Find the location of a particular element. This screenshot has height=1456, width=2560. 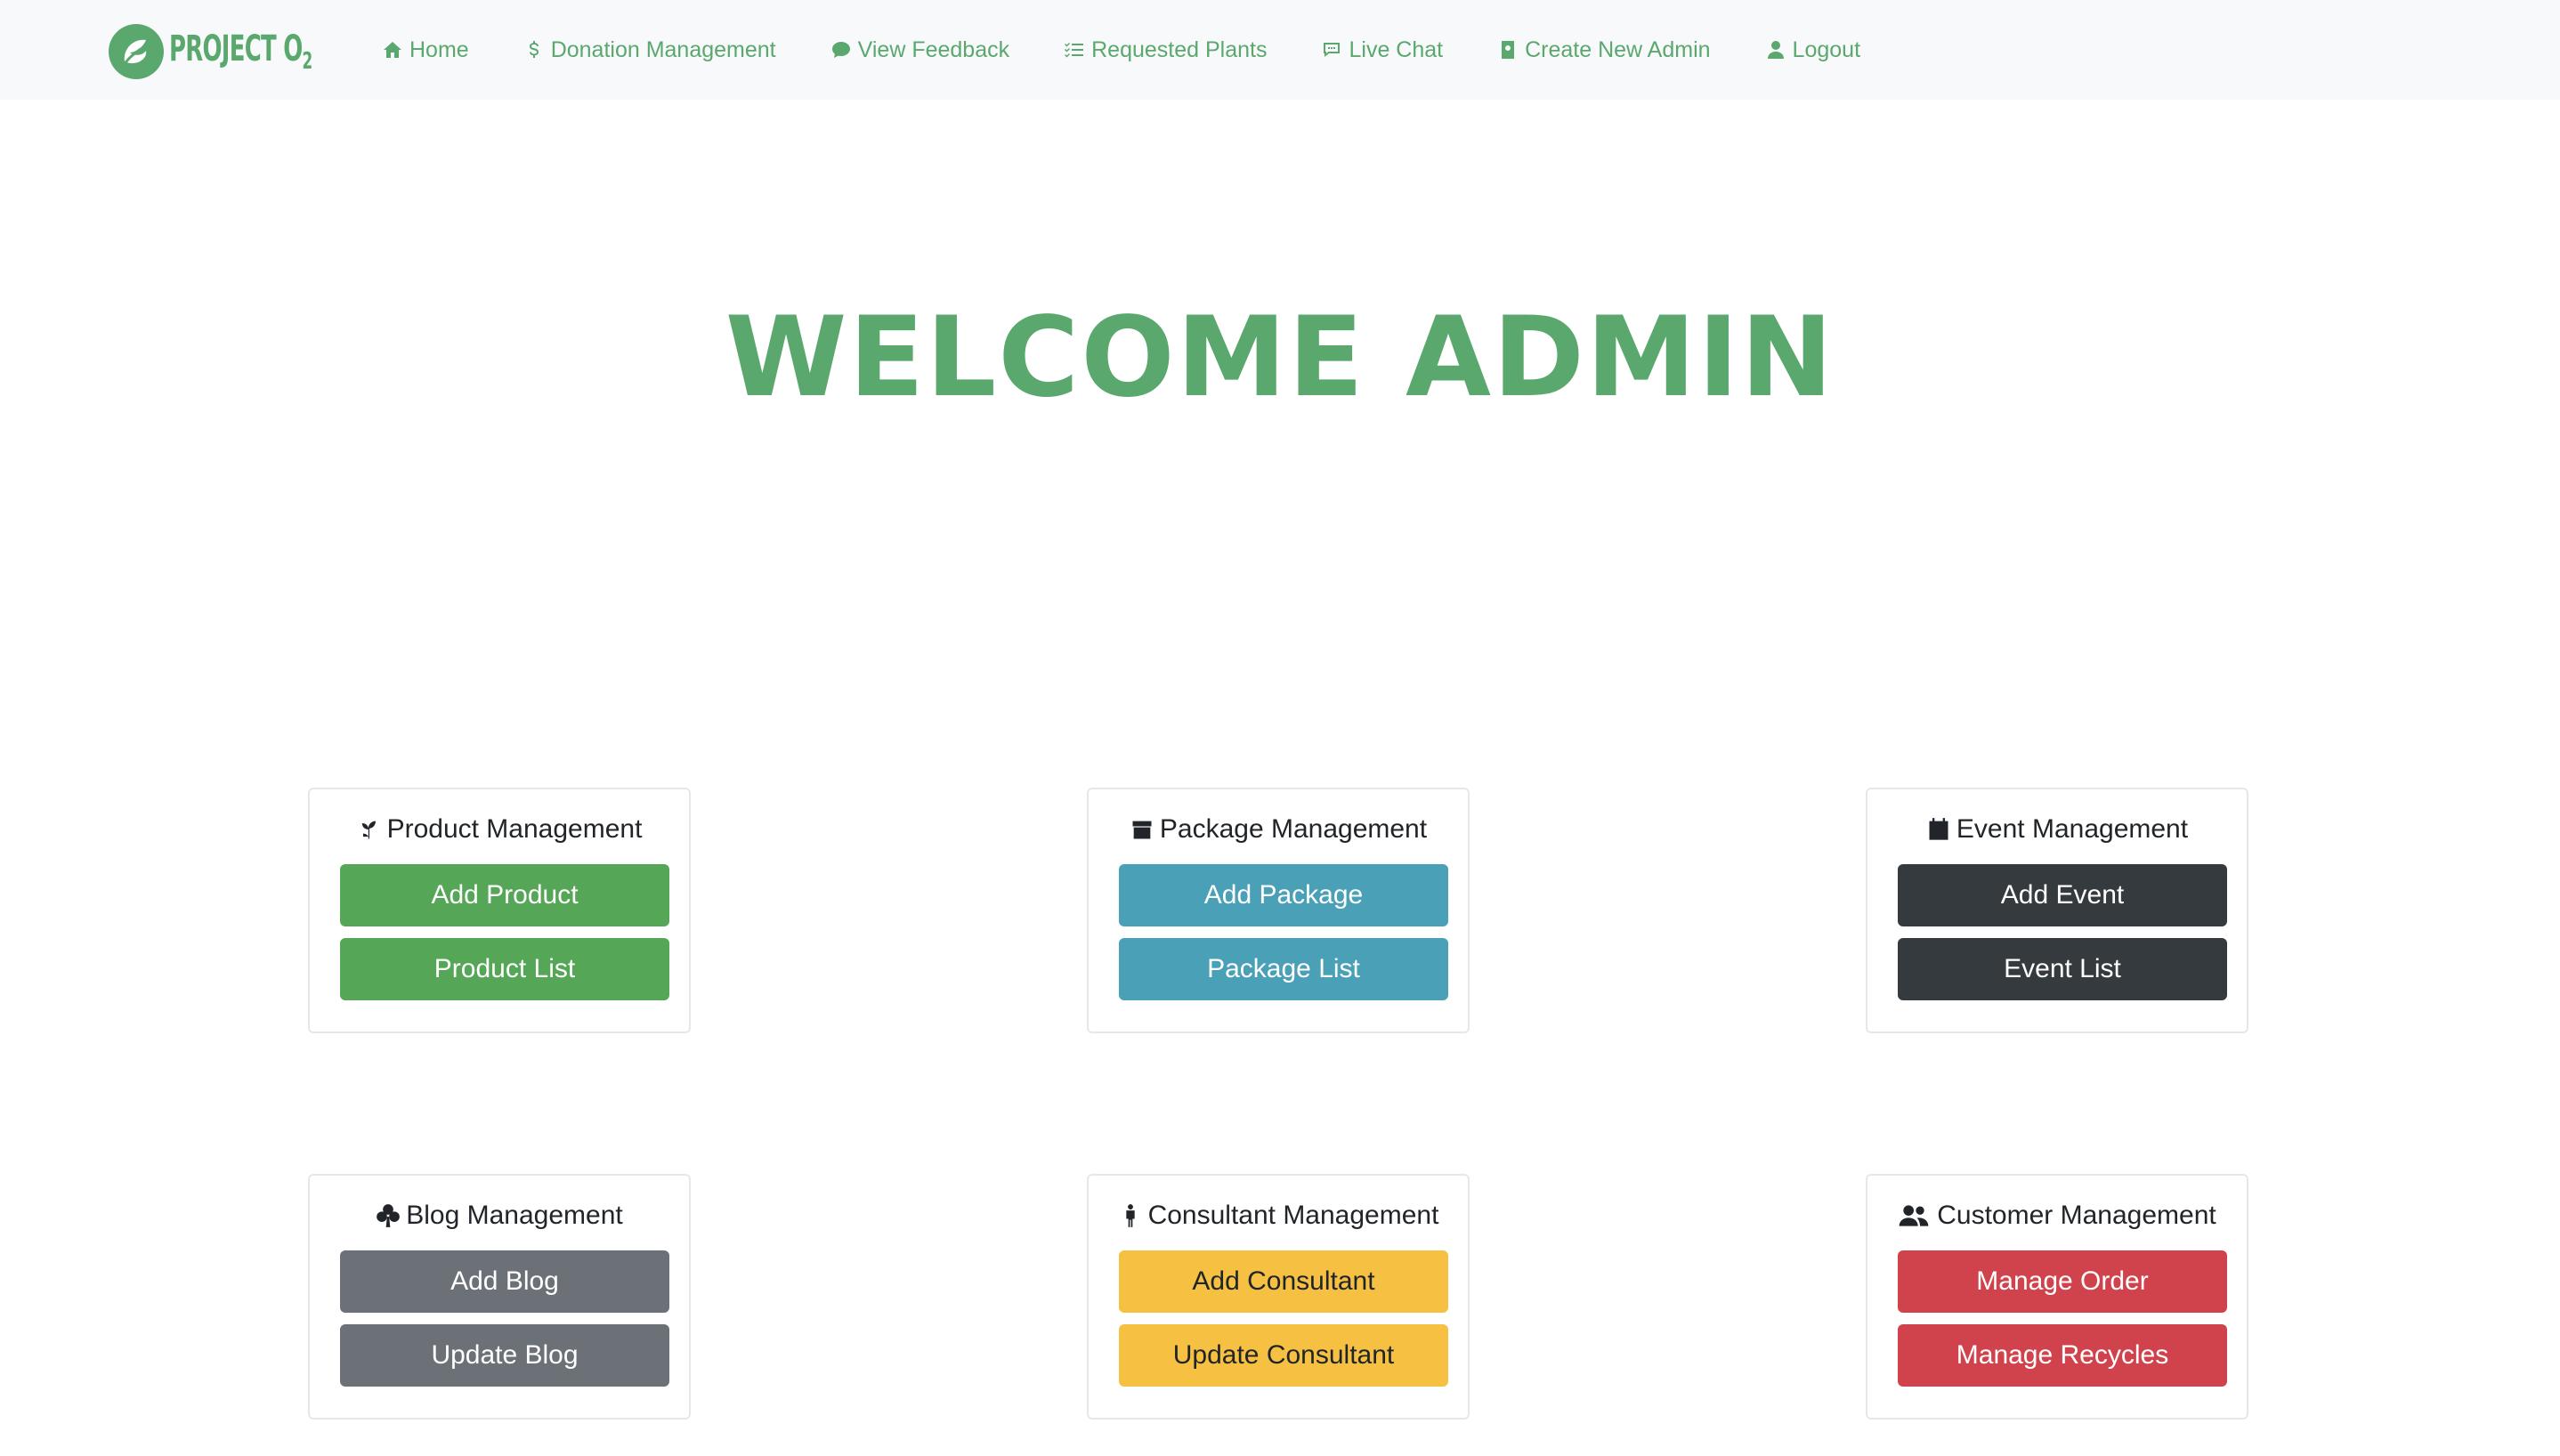

nav-donation-label: Donation Management is located at coordinates (663, 49).